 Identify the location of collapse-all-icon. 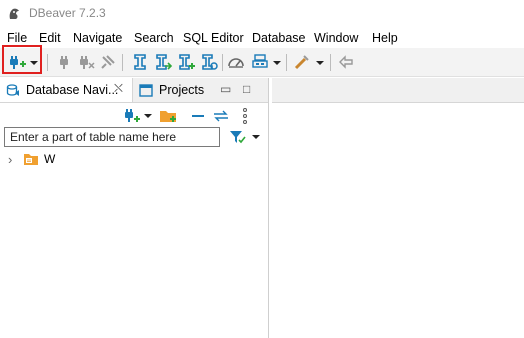
(198, 116).